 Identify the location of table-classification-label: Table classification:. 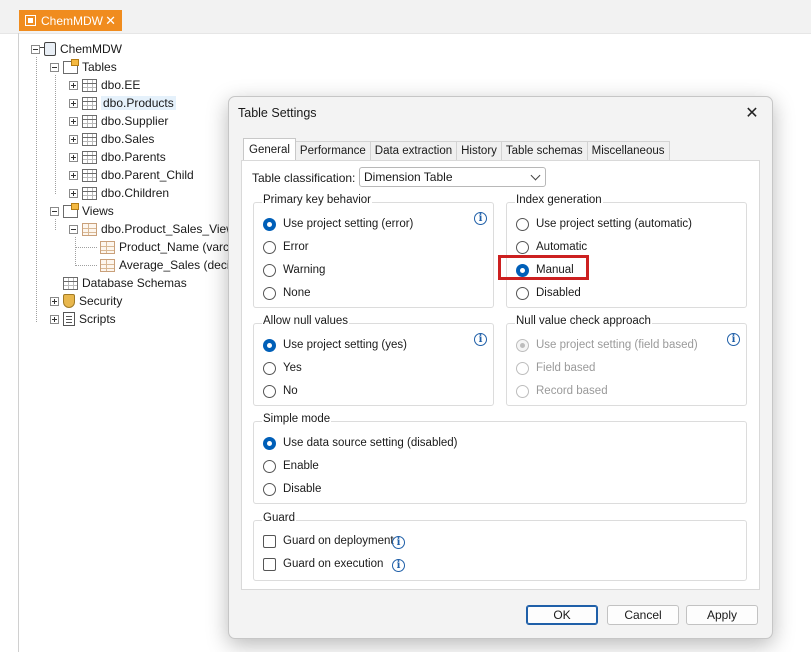
(304, 178).